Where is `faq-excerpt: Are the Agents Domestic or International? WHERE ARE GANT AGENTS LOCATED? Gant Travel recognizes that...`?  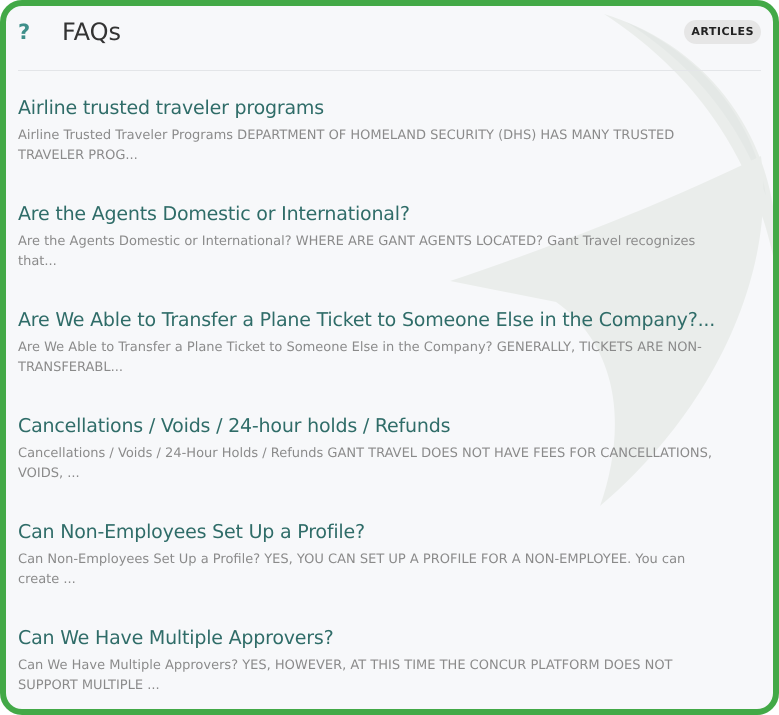 faq-excerpt: Are the Agents Domestic or International? WHERE ARE GANT AGENTS LOCATED? Gant Travel recognizes that... is located at coordinates (357, 252).